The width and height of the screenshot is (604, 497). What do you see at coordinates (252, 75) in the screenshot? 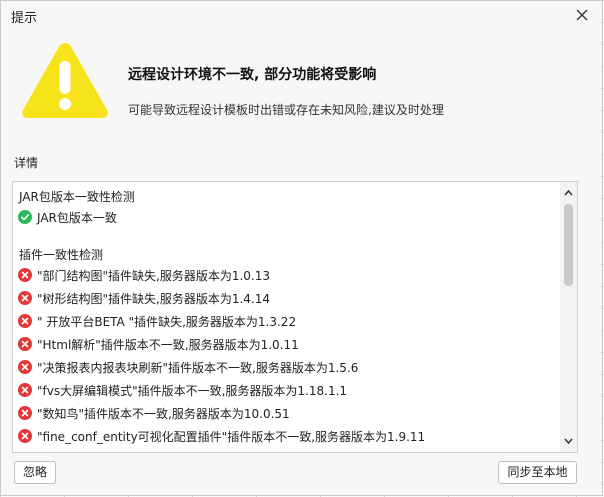
I see `warning-headline: 远程设计环境不一致, 部分功能将受影响` at bounding box center [252, 75].